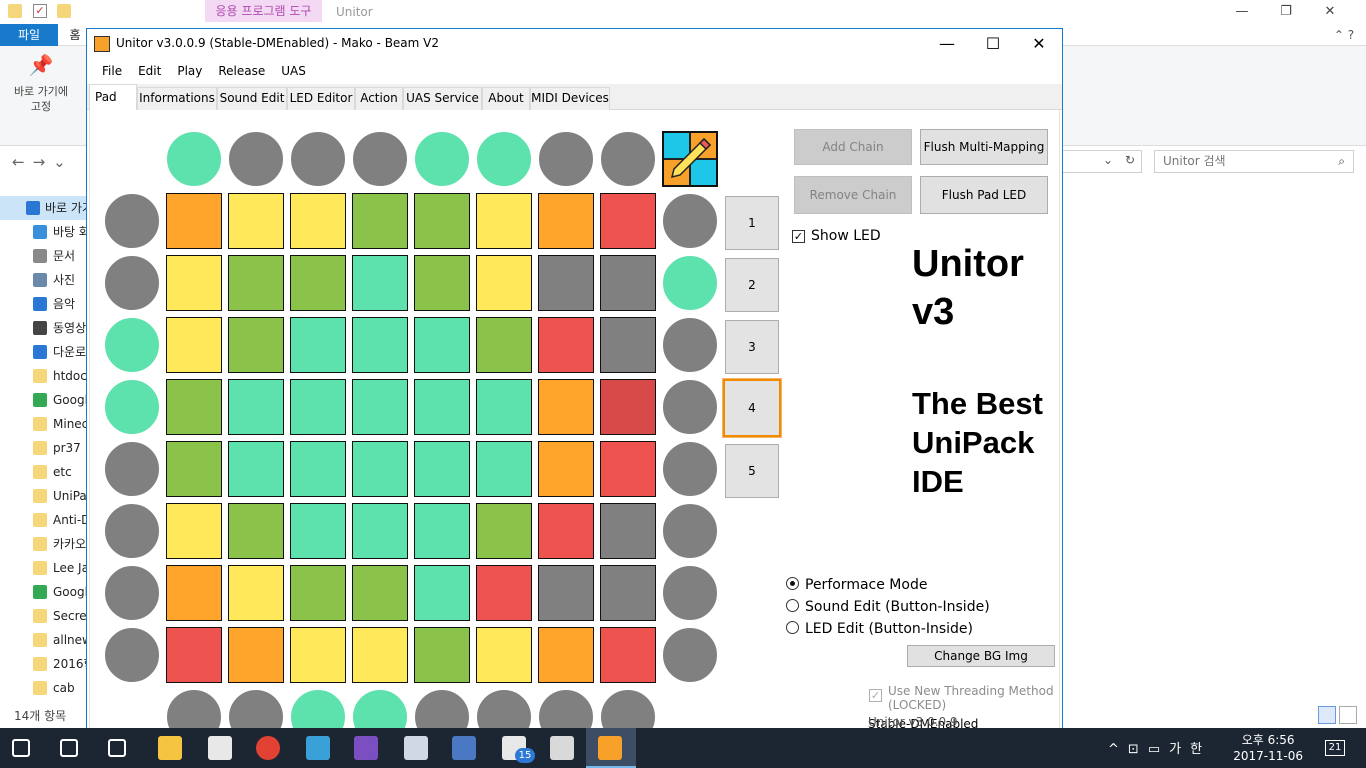 The height and width of the screenshot is (768, 1366). I want to click on tab-sound-edit: Sound Edit, so click(252, 98).